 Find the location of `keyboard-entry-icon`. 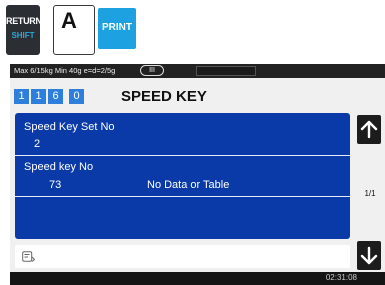

keyboard-entry-icon is located at coordinates (28, 256).